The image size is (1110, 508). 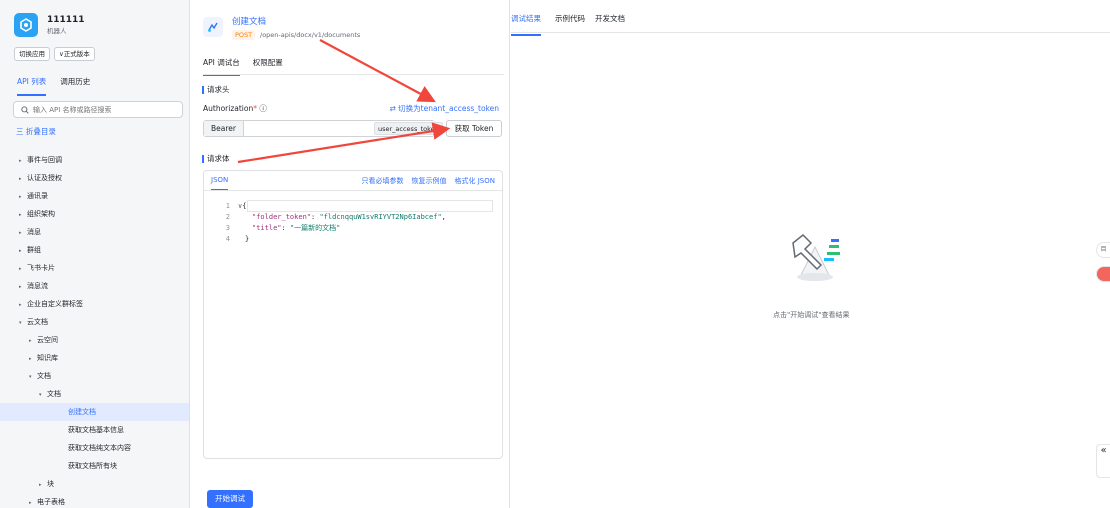 I want to click on tab-sample-code: 示例代码, so click(x=570, y=18).